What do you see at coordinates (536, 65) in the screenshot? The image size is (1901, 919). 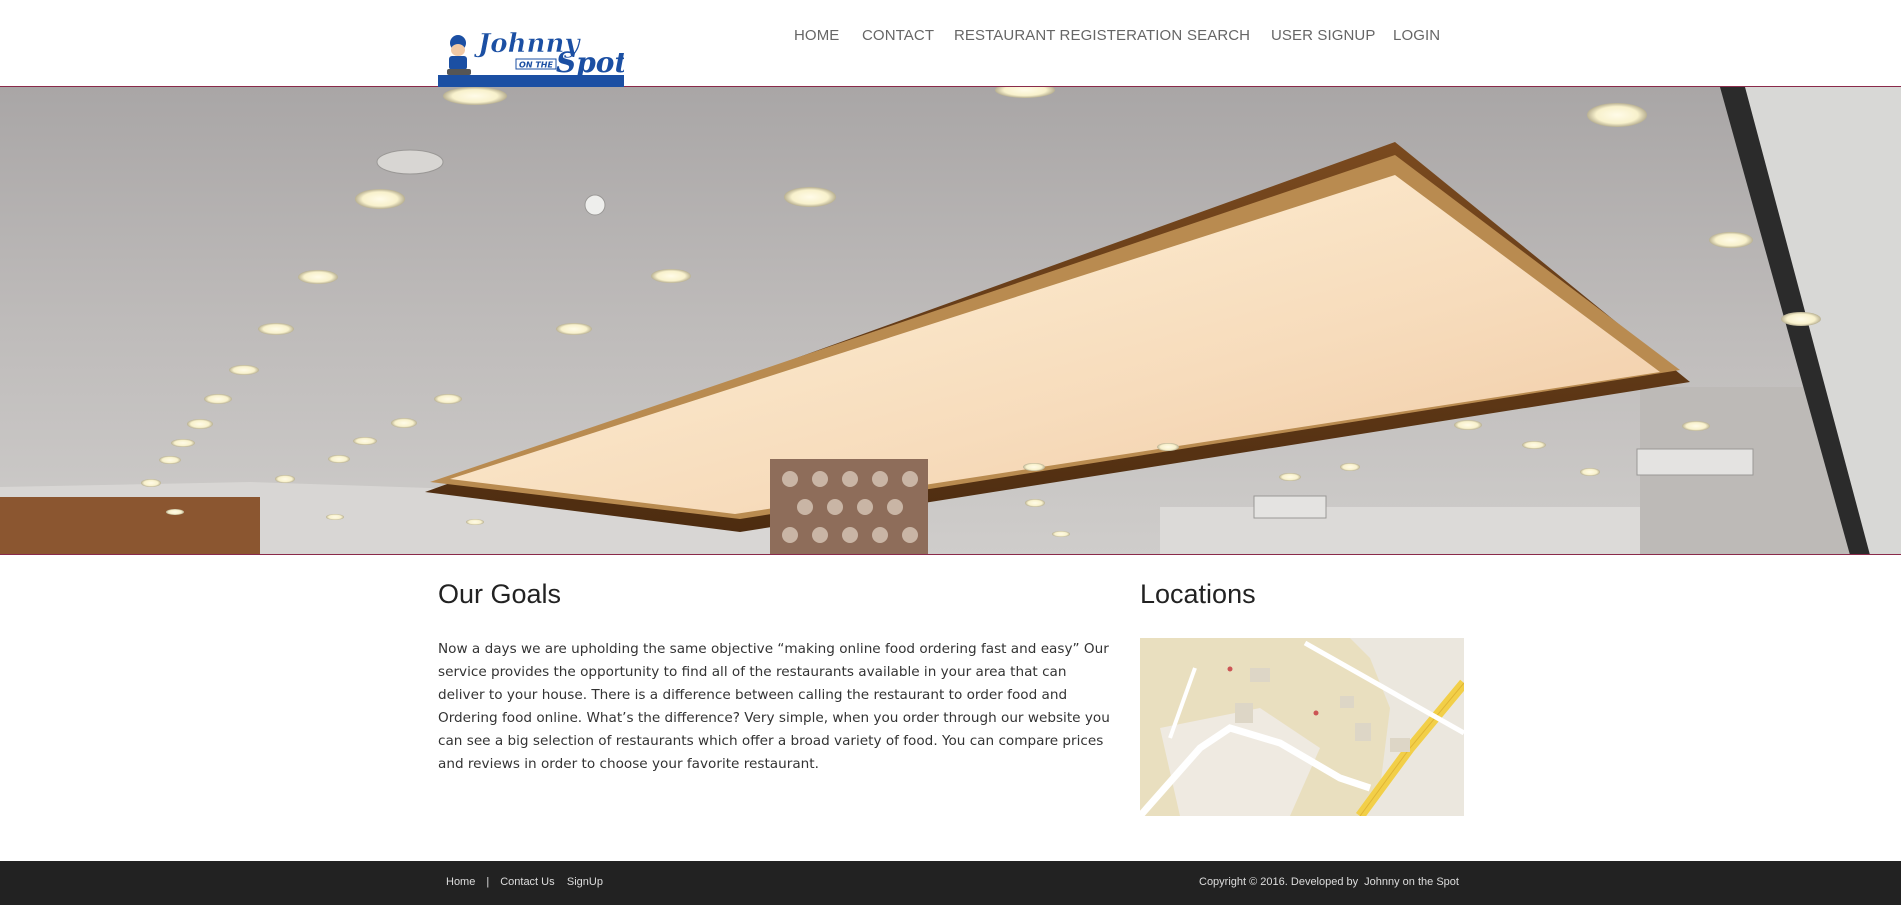 I see `svg-text: ON THE` at bounding box center [536, 65].